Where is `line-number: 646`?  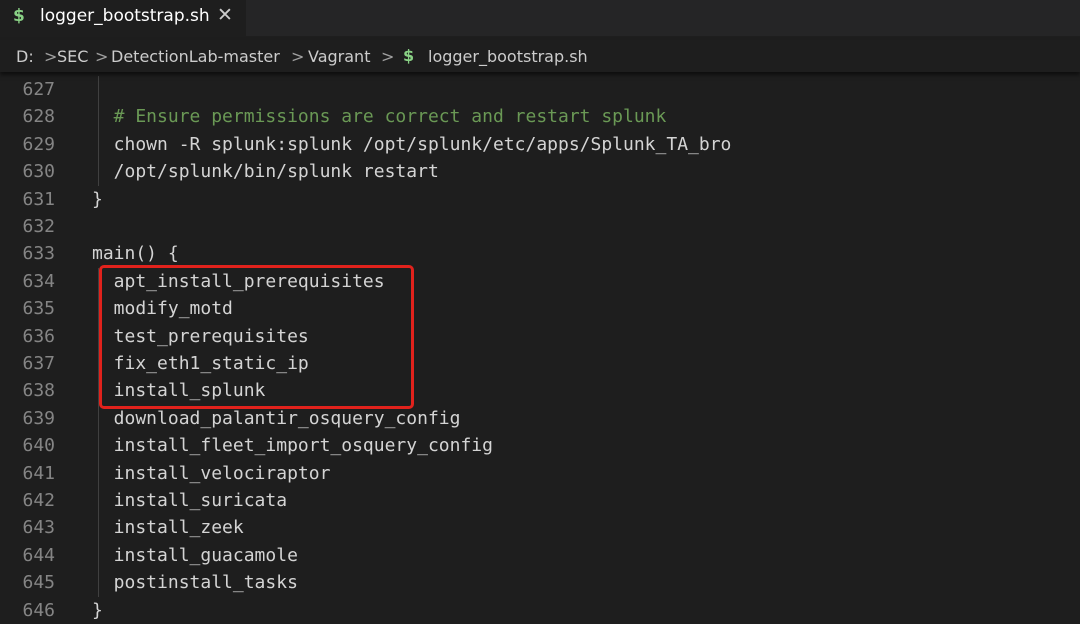
line-number: 646 is located at coordinates (38, 610).